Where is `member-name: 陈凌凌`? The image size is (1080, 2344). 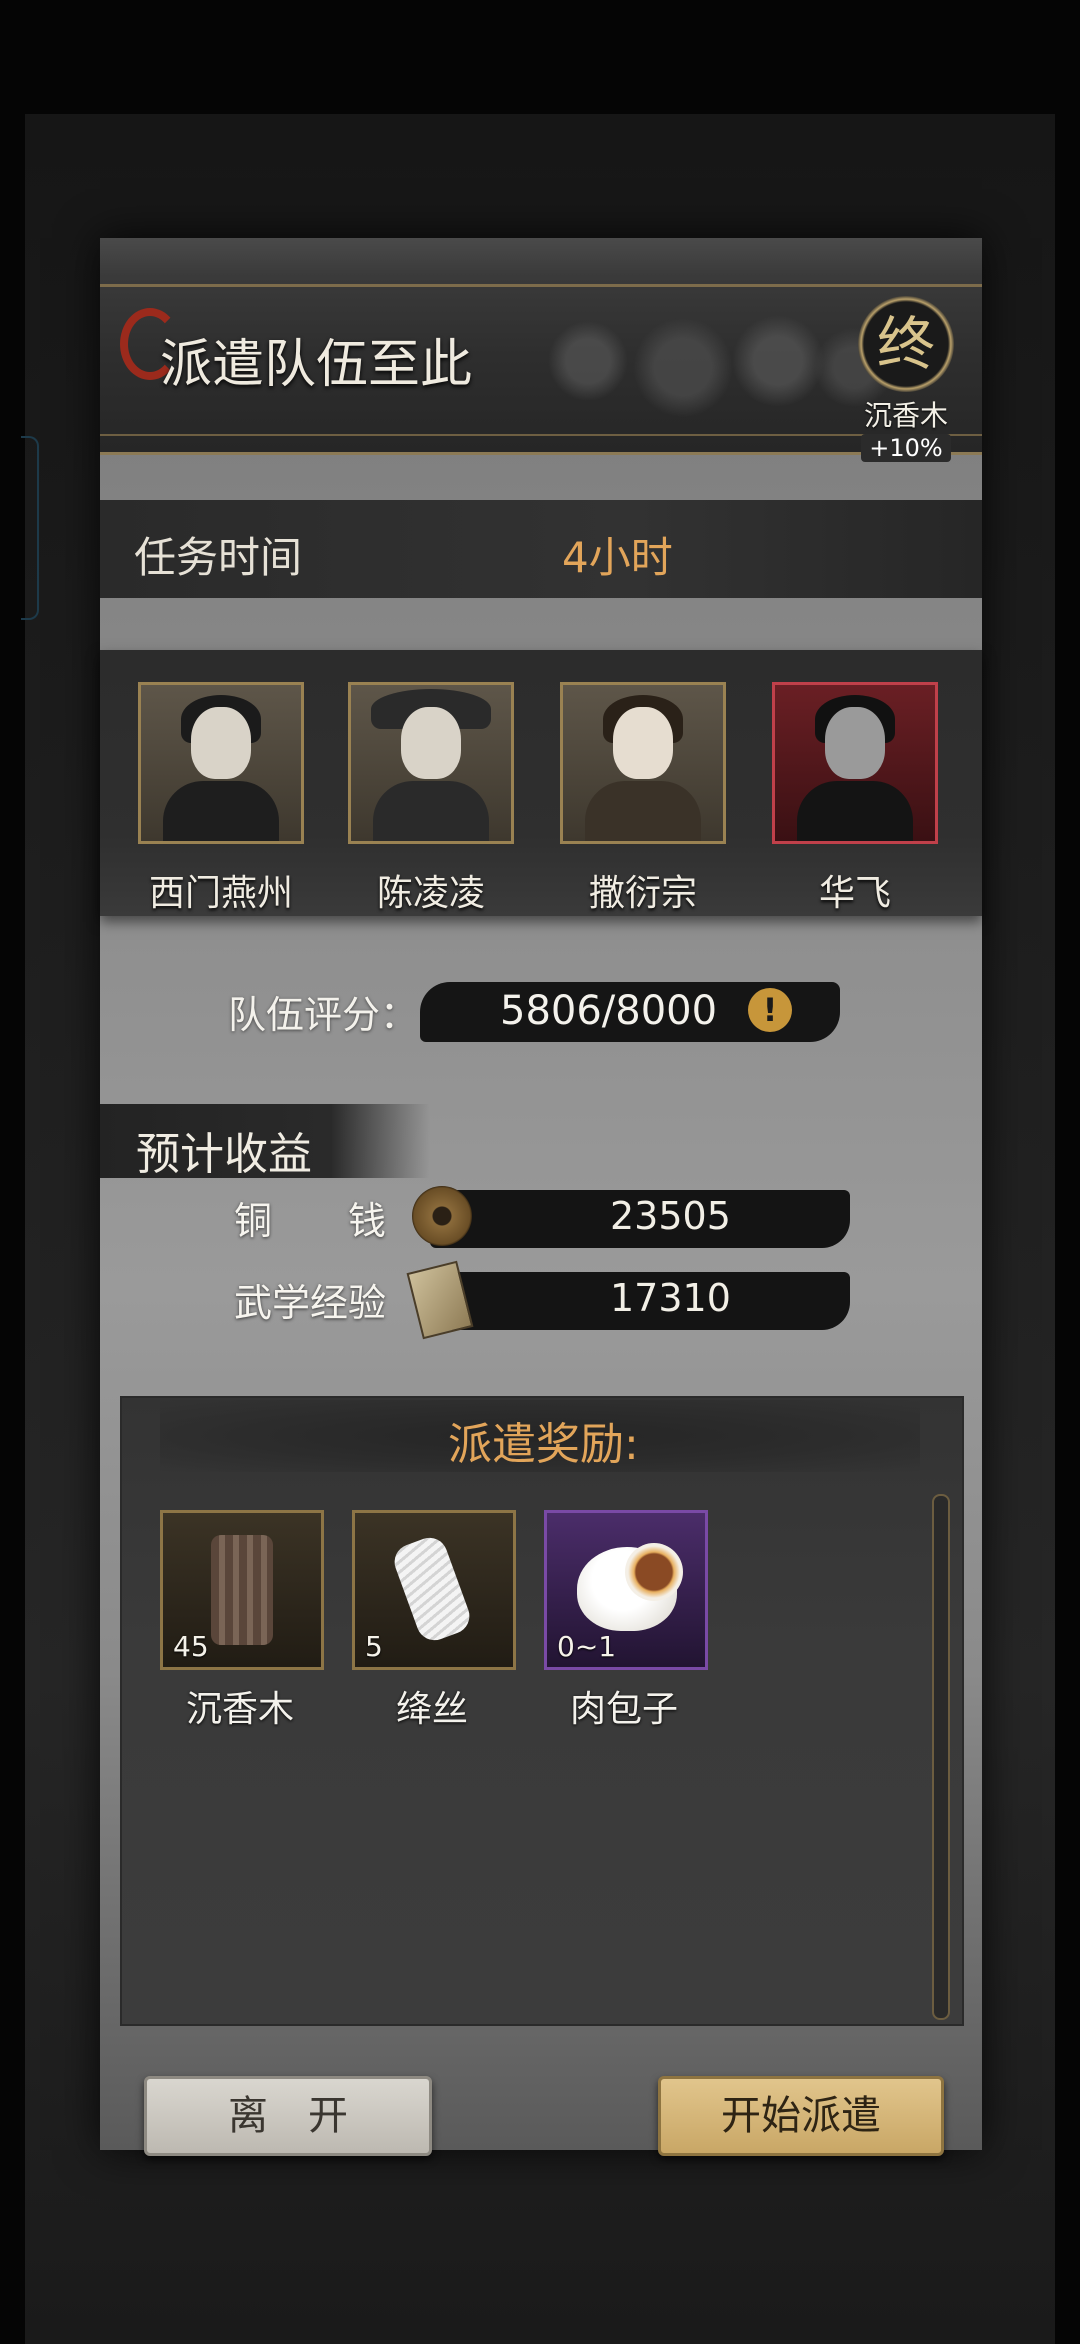
member-name: 陈凌凌 is located at coordinates (430, 893).